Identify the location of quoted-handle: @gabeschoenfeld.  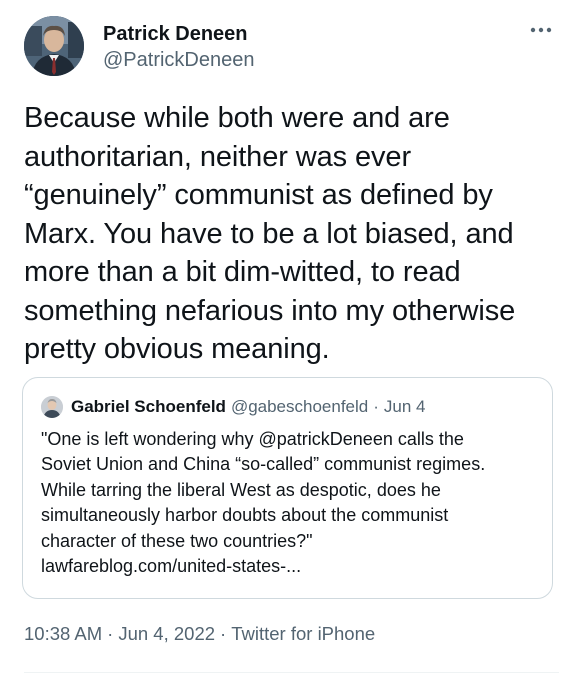
(299, 406).